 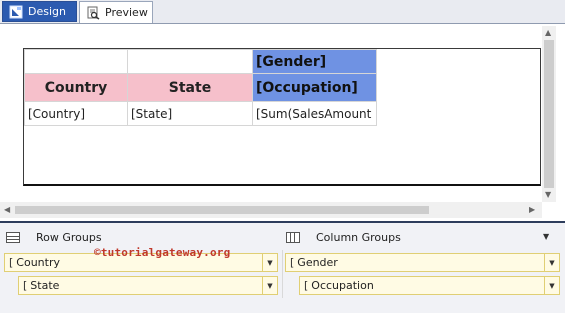 I want to click on row-groups-icon, so click(x=13, y=237).